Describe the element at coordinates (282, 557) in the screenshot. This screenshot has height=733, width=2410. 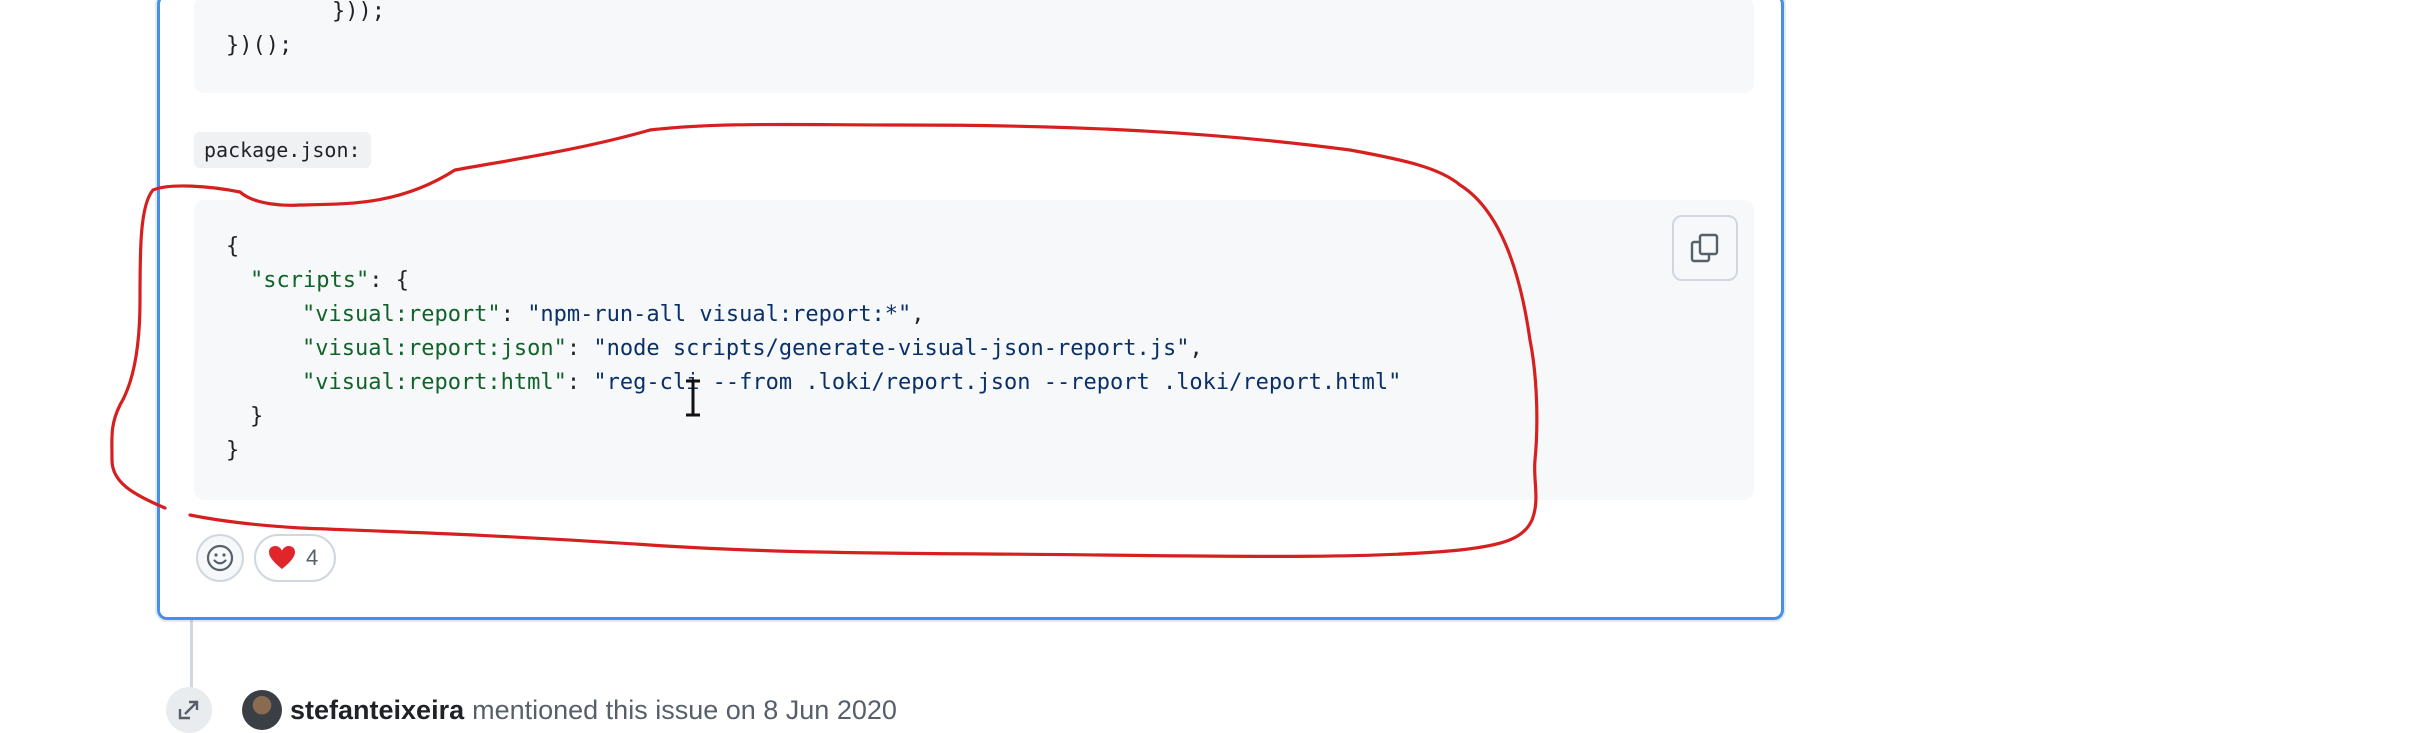
I see `heart-icon` at that location.